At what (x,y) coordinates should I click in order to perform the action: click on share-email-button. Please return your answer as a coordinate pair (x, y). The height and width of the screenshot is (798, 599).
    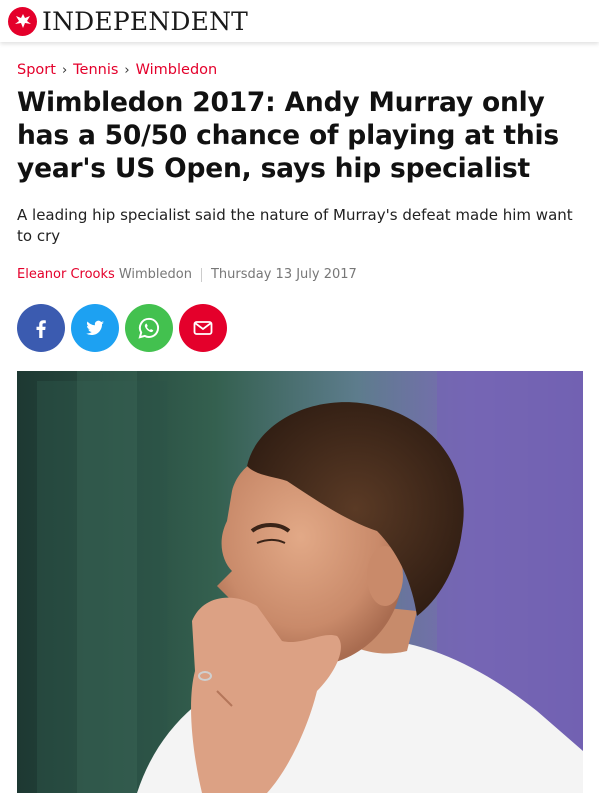
    Looking at the image, I should click on (203, 328).